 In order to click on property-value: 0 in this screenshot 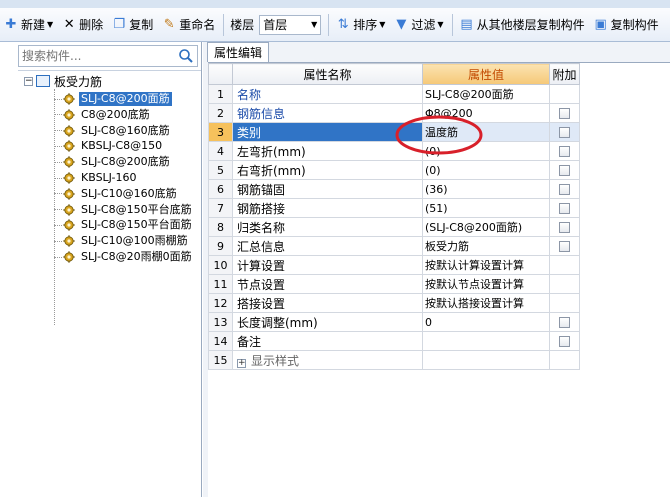, I will do `click(486, 322)`.